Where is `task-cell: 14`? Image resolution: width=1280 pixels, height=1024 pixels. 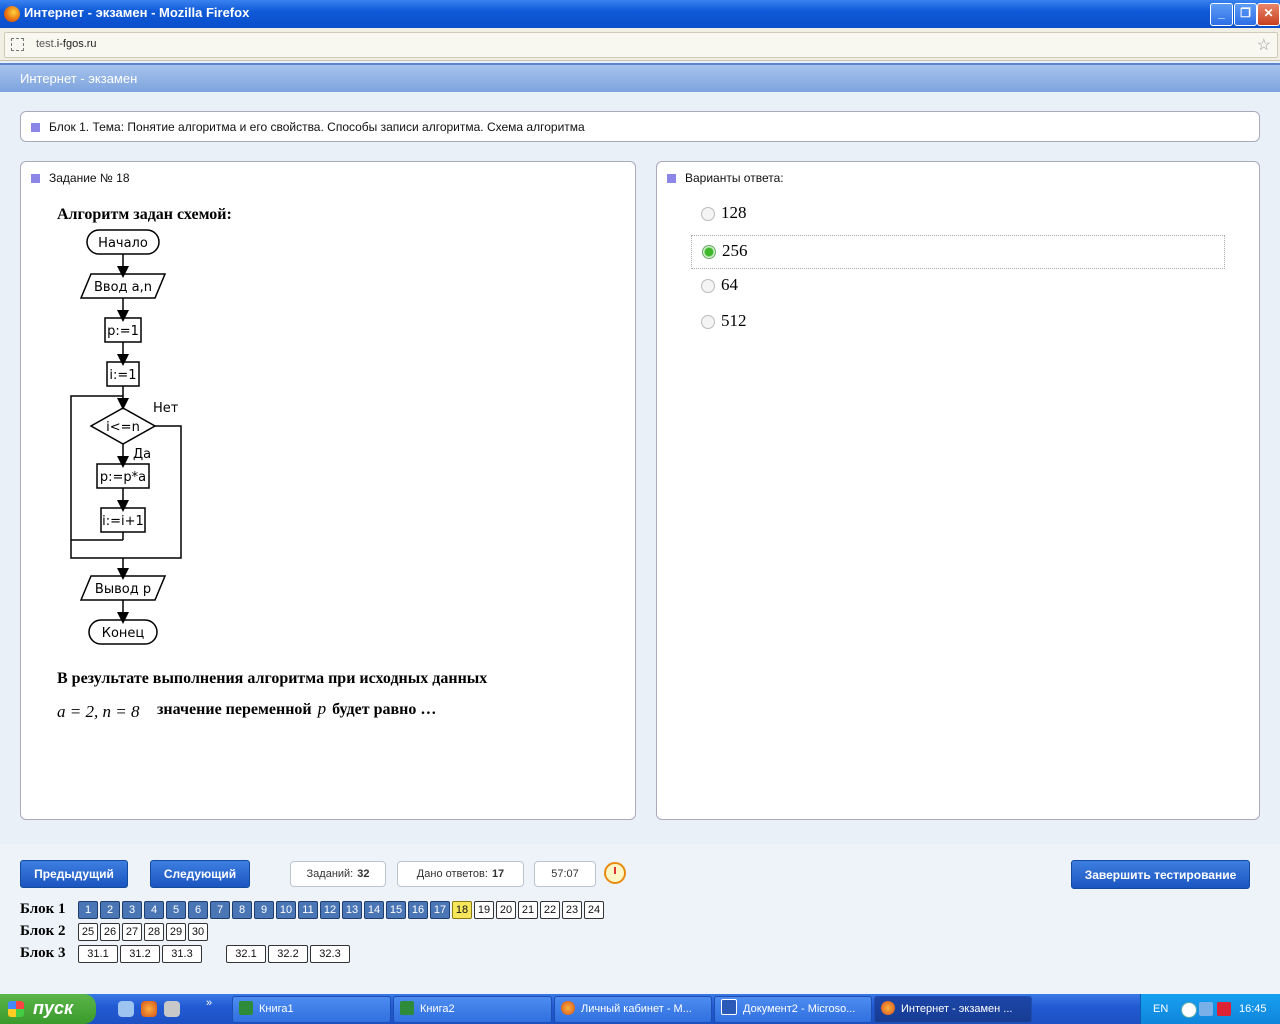
task-cell: 14 is located at coordinates (374, 910).